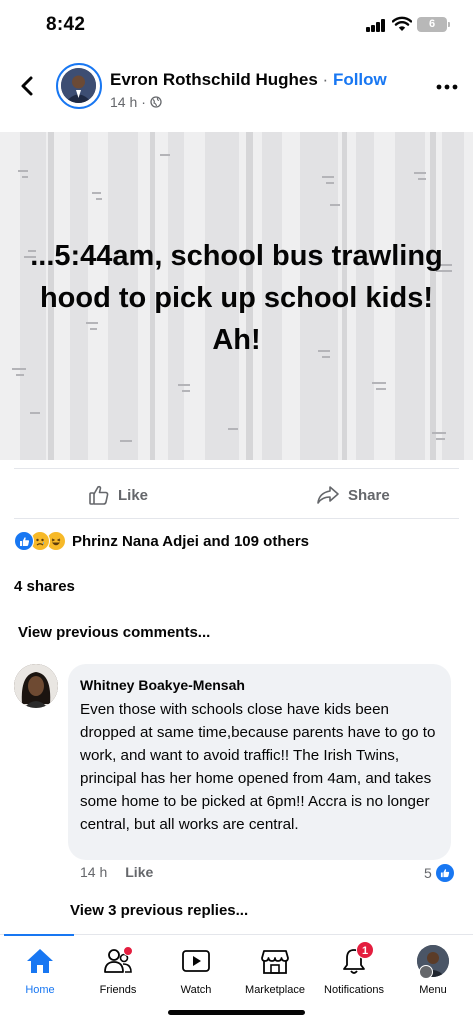 This screenshot has height=1024, width=473. I want to click on nav-home-label: Home, so click(40, 990).